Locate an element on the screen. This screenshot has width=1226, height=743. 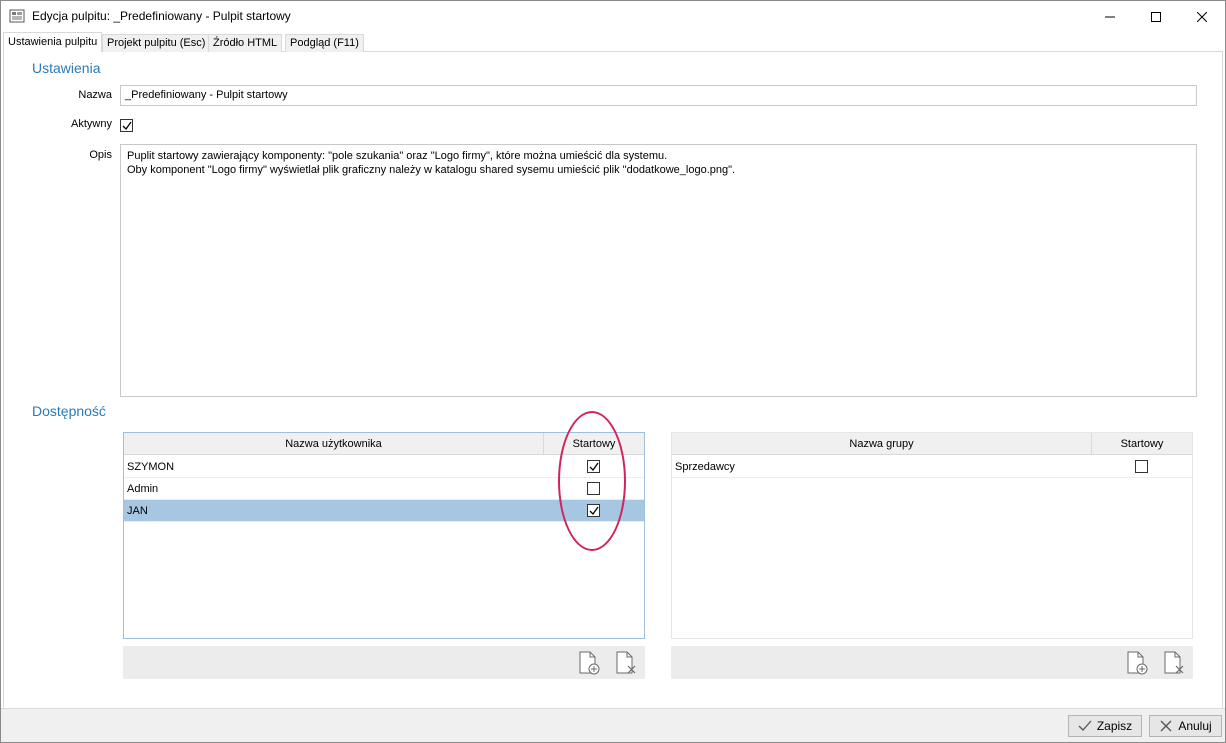
users-toolbar is located at coordinates (384, 662).